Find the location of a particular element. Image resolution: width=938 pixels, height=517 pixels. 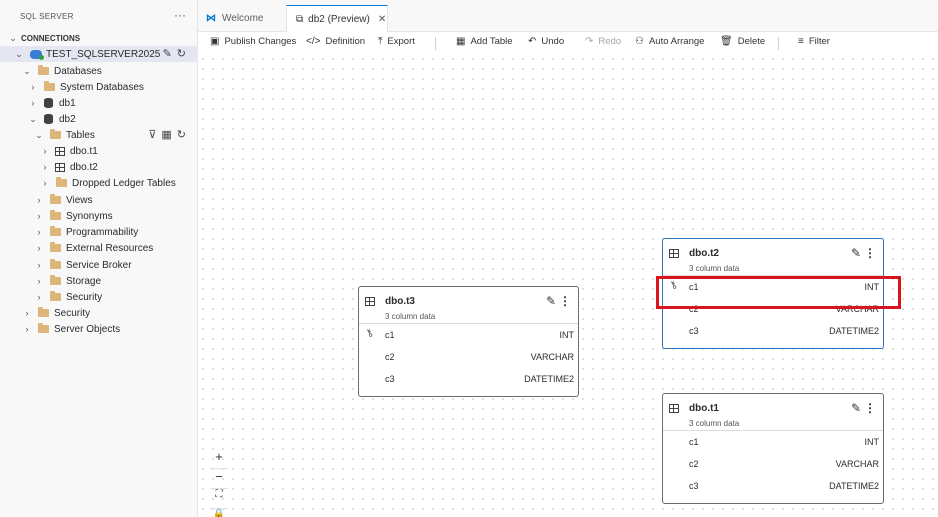

column-row: ⚷ c1 INT is located at coordinates (468, 335).